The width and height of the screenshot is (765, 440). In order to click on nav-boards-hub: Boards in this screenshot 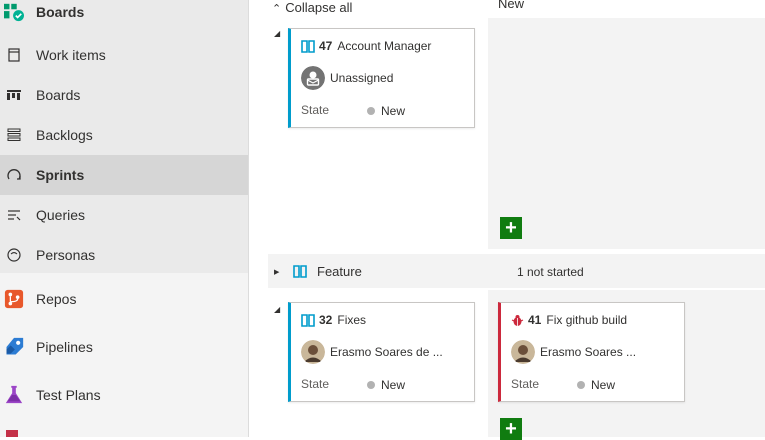, I will do `click(124, 16)`.